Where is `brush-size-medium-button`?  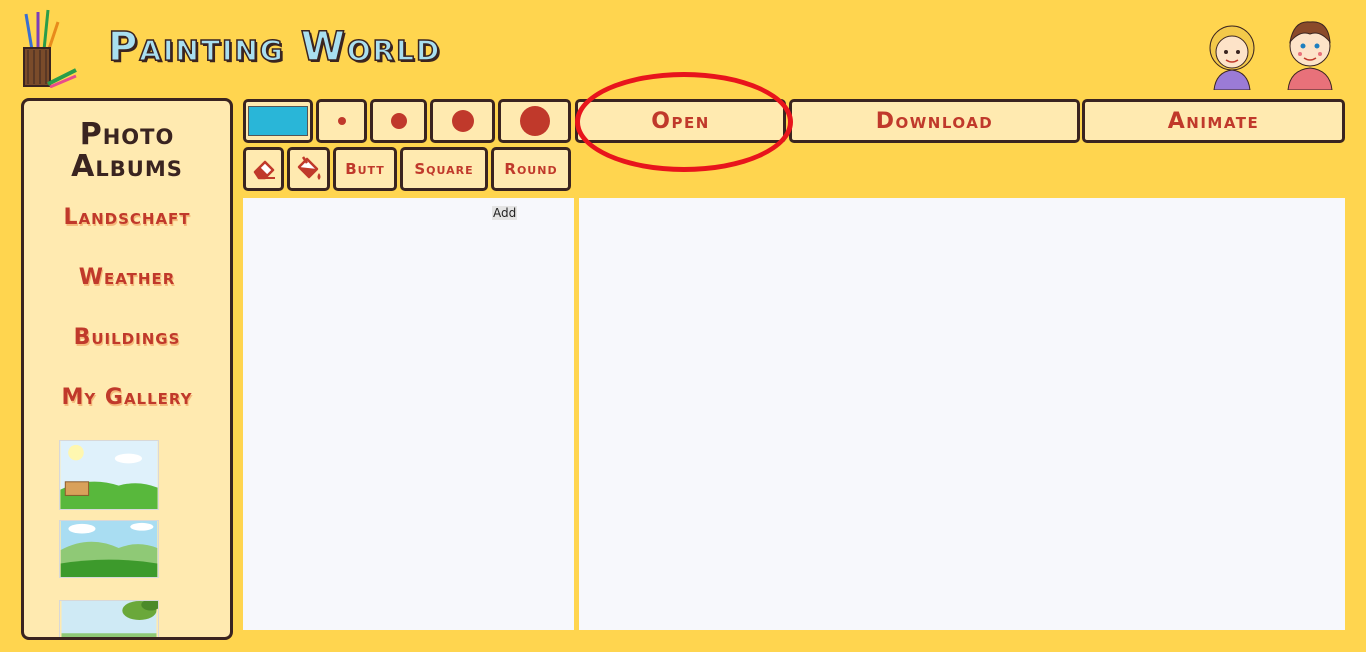
brush-size-medium-button is located at coordinates (398, 121).